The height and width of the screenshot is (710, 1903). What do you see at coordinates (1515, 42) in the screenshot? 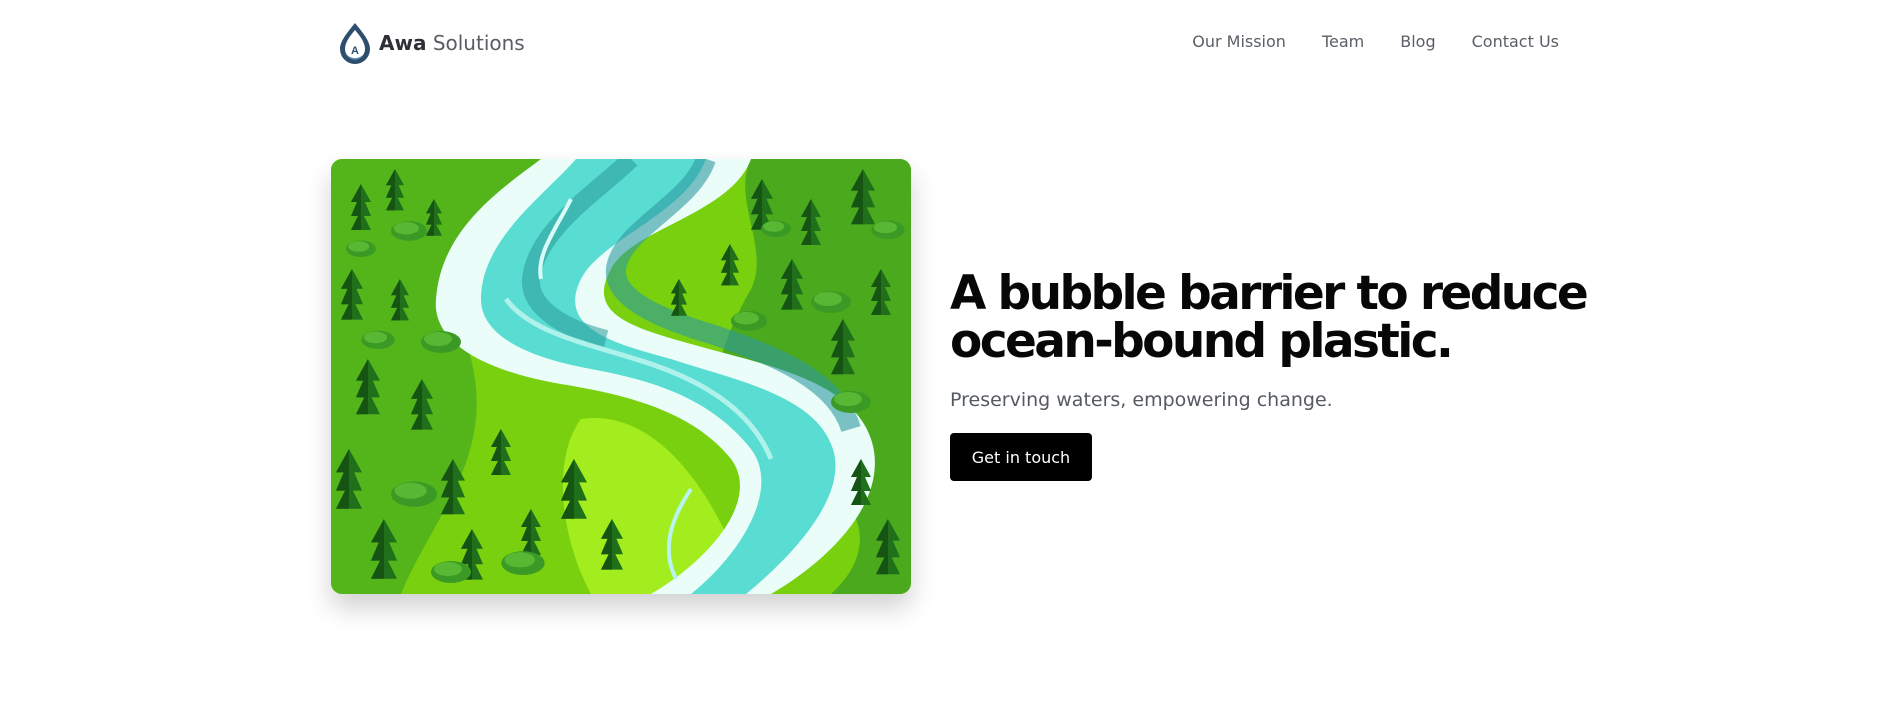
I see `nav-link-contact-us: Contact Us` at bounding box center [1515, 42].